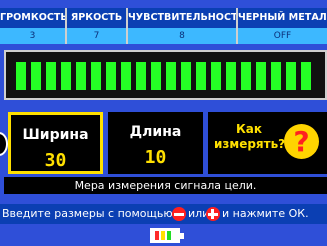  I want to click on width-value: 30, so click(55, 160).